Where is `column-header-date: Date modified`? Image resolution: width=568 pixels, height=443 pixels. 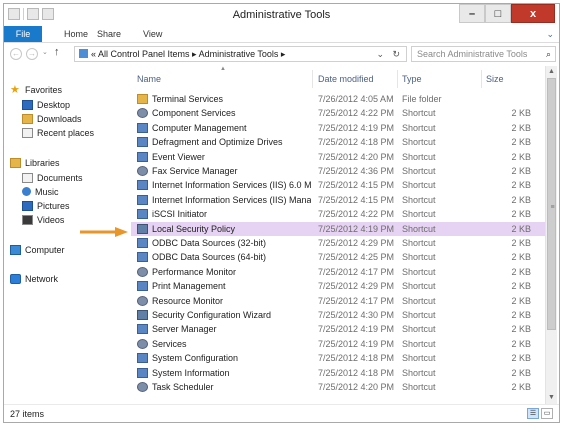
column-header-date: Date modified is located at coordinates (346, 80).